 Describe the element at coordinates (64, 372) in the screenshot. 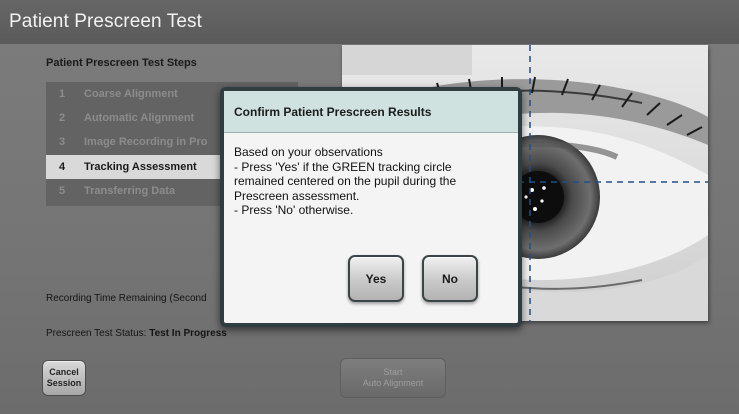

I see `cancel-label-line1: Cancel` at that location.